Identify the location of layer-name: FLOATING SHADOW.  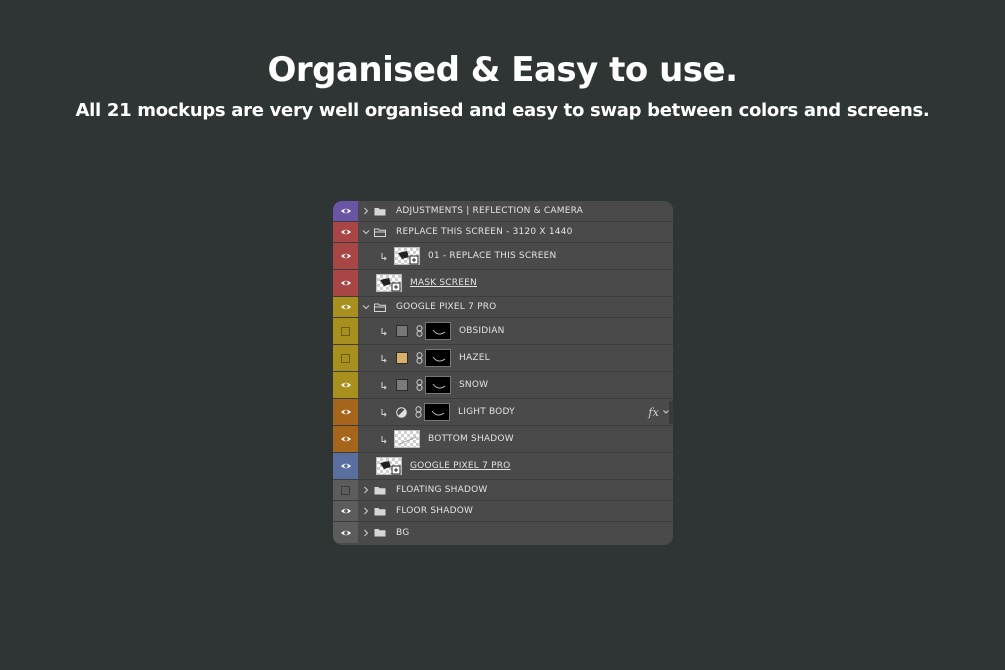
(442, 490).